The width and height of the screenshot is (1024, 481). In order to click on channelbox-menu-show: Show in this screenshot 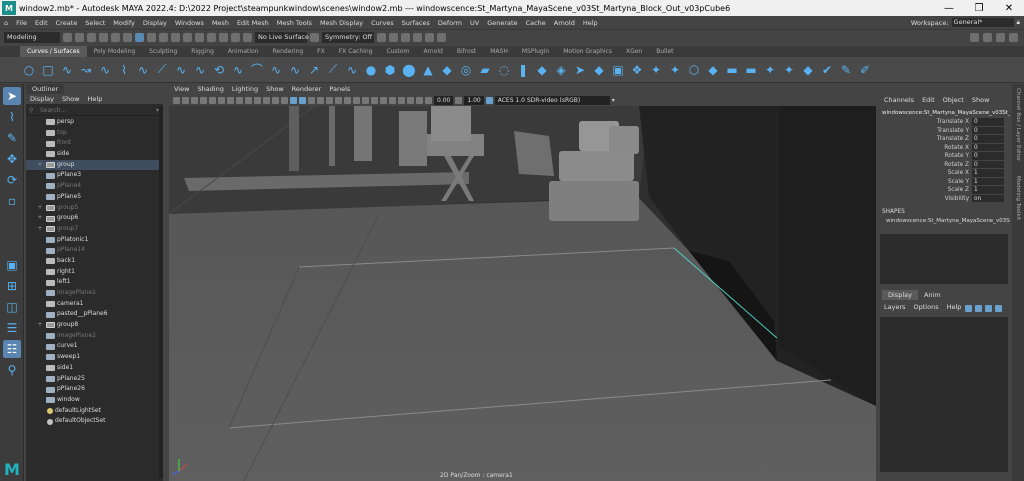, I will do `click(981, 100)`.